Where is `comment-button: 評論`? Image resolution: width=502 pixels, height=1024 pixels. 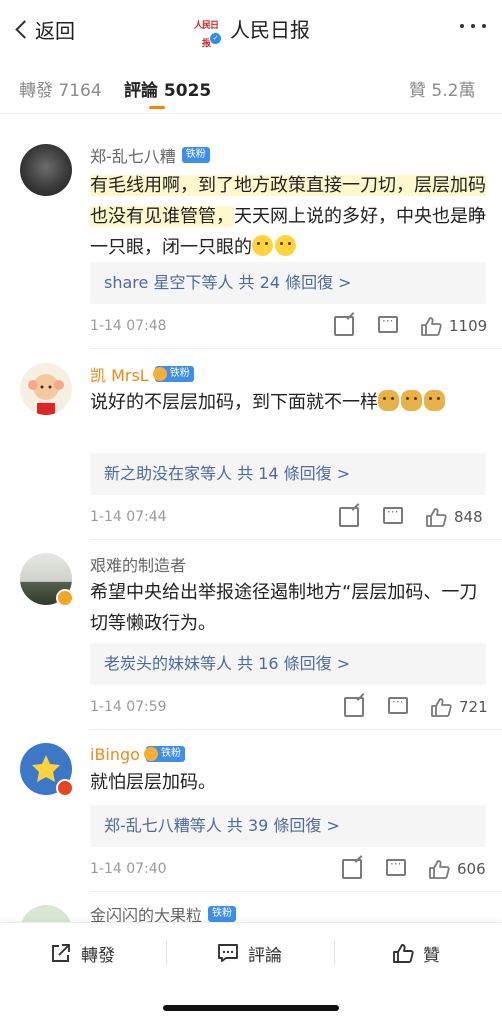
comment-button: 評論 is located at coordinates (249, 953).